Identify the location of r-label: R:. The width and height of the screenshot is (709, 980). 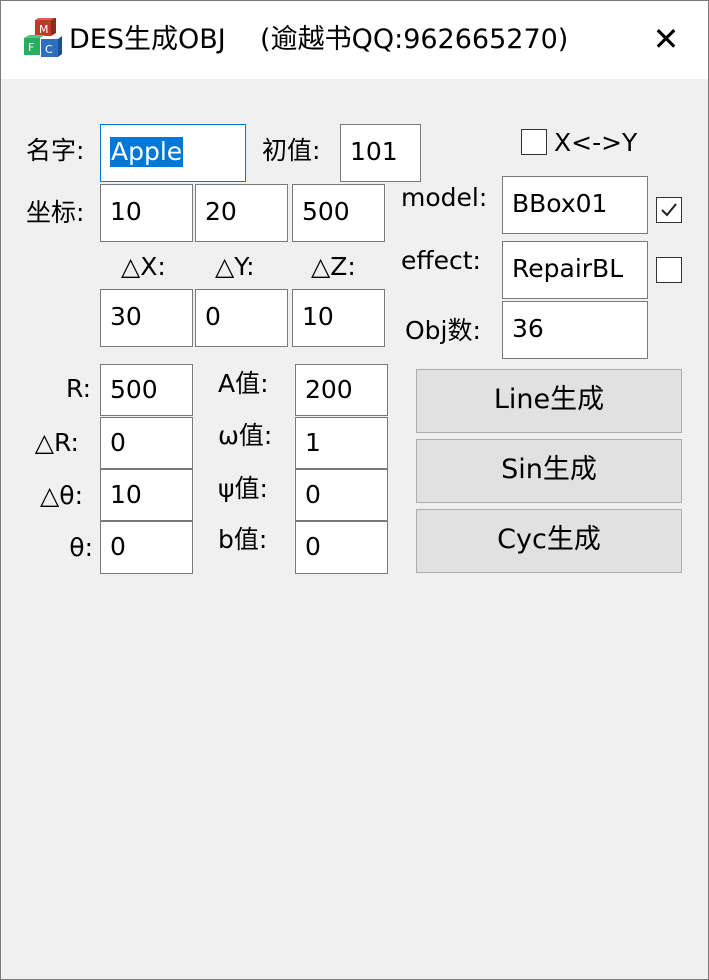
(78, 388).